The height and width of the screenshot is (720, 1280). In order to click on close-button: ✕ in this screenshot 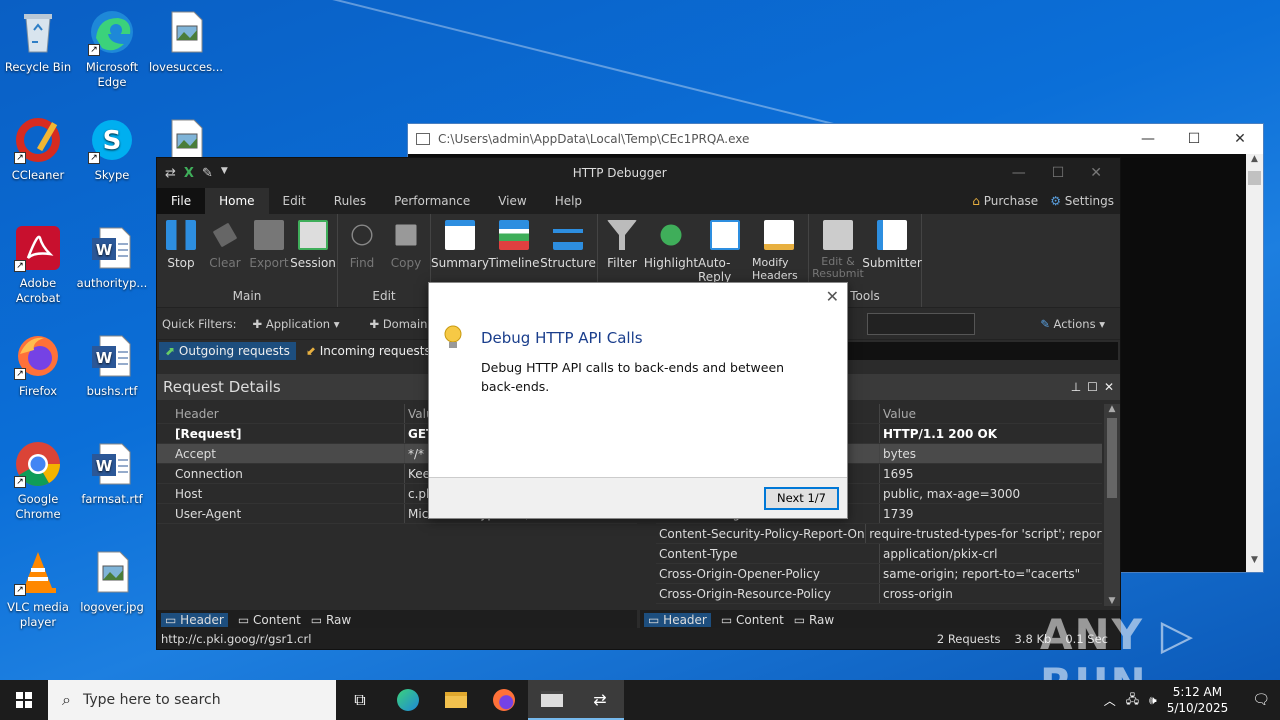, I will do `click(1240, 139)`.